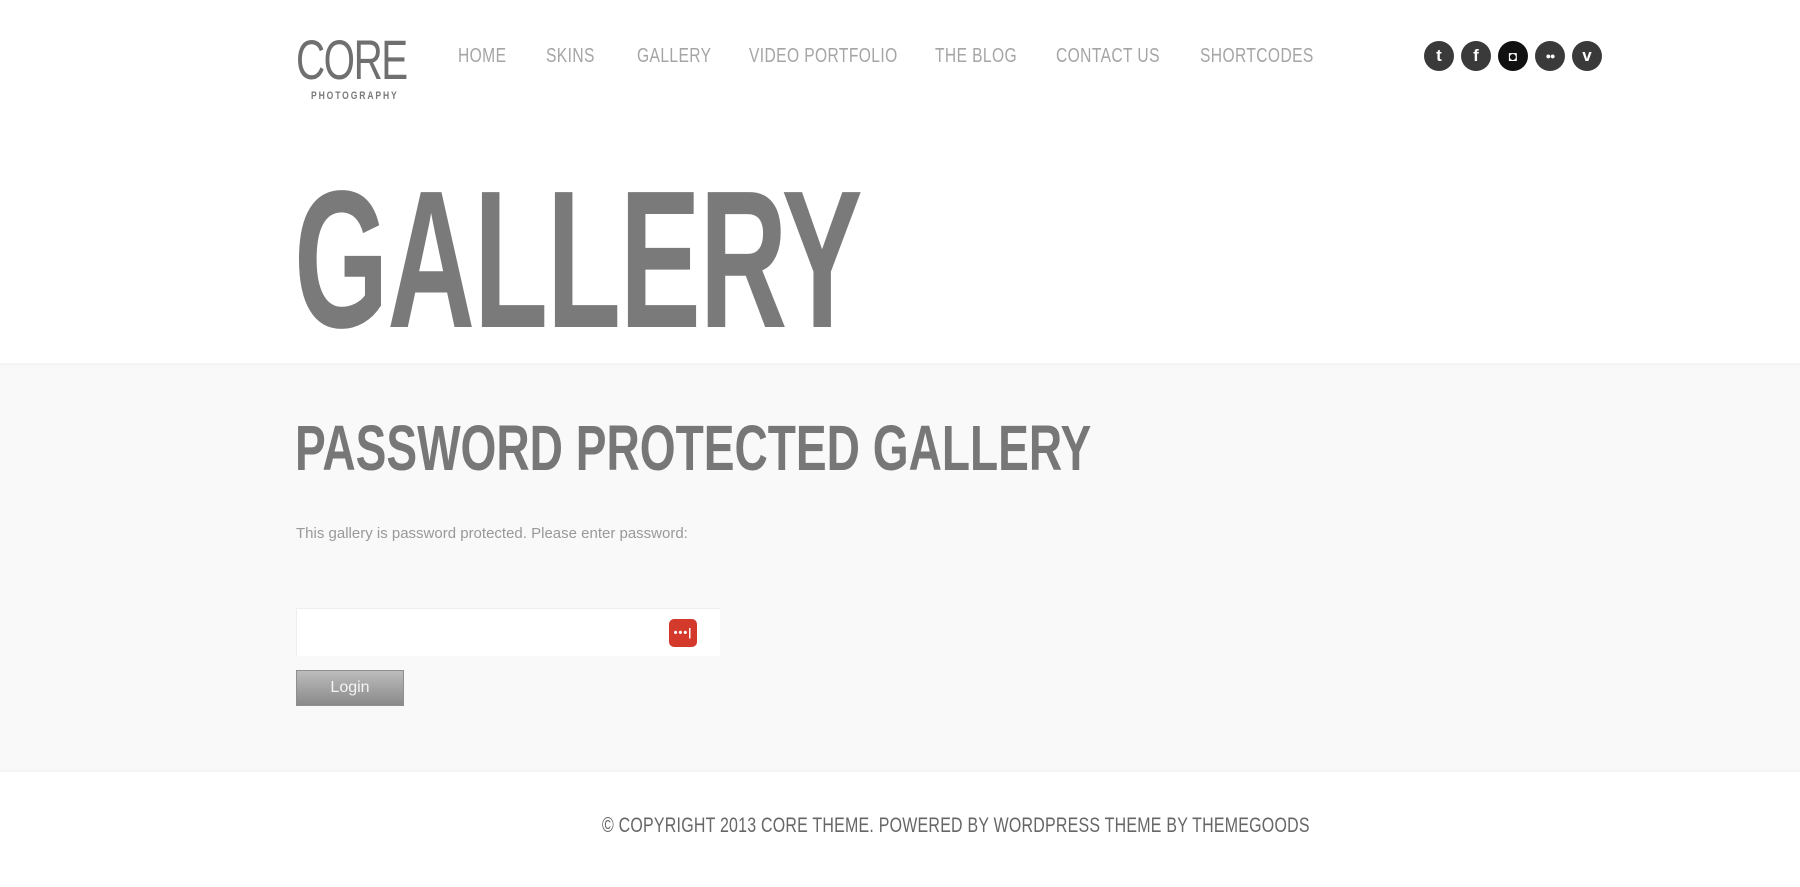  I want to click on password-manager-icon: •••|, so click(683, 633).